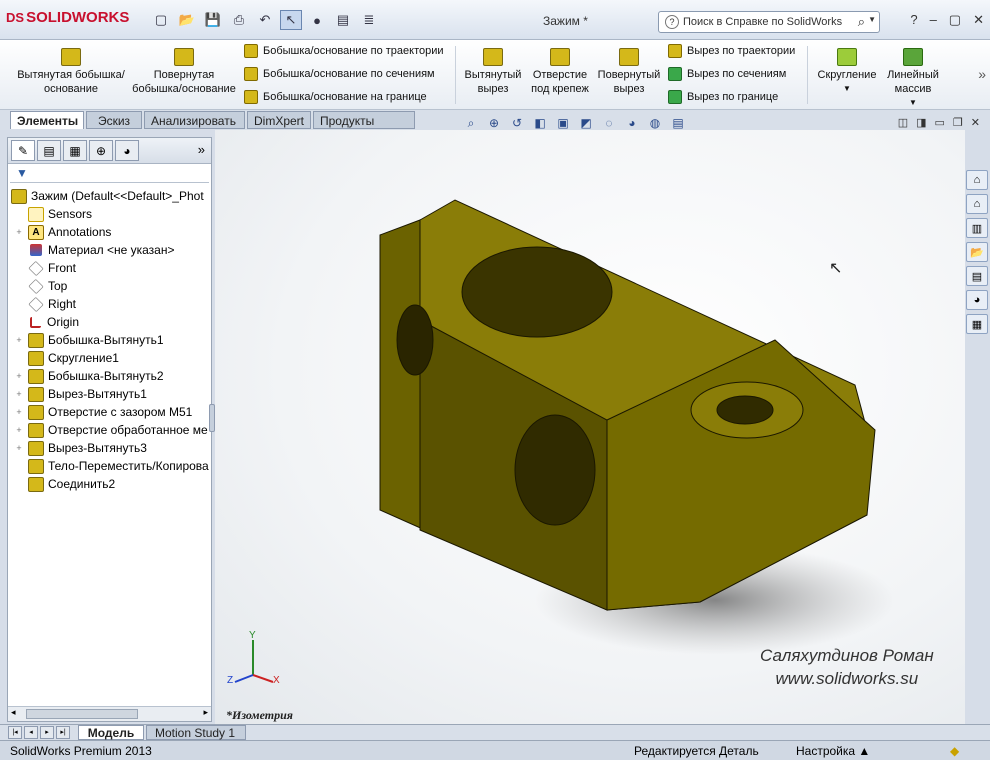 The image size is (990, 760). What do you see at coordinates (67, 17) in the screenshot?
I see `solidworks-logo: DS SOLIDWORKS` at bounding box center [67, 17].